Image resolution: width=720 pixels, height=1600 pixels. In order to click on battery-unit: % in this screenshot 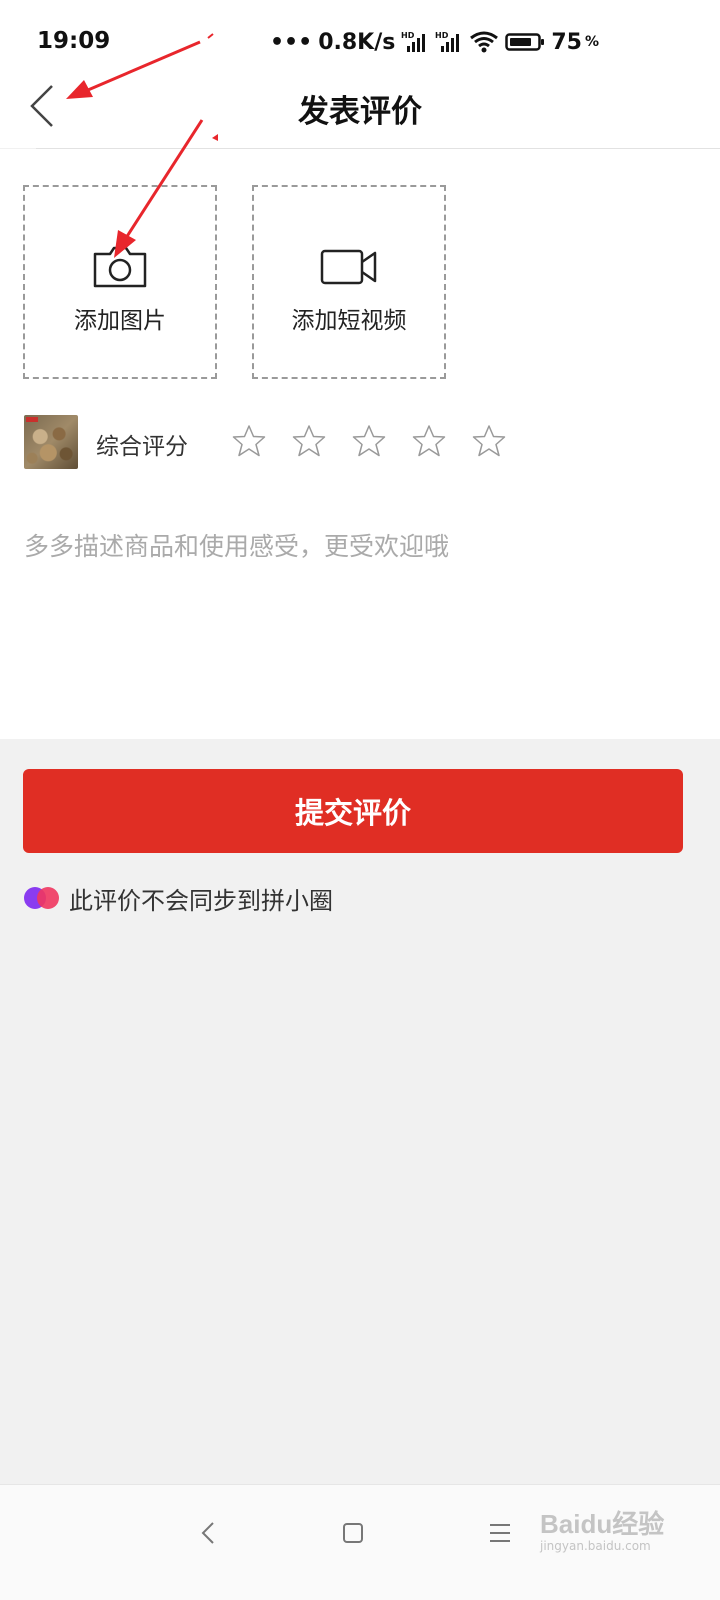, I will do `click(591, 42)`.